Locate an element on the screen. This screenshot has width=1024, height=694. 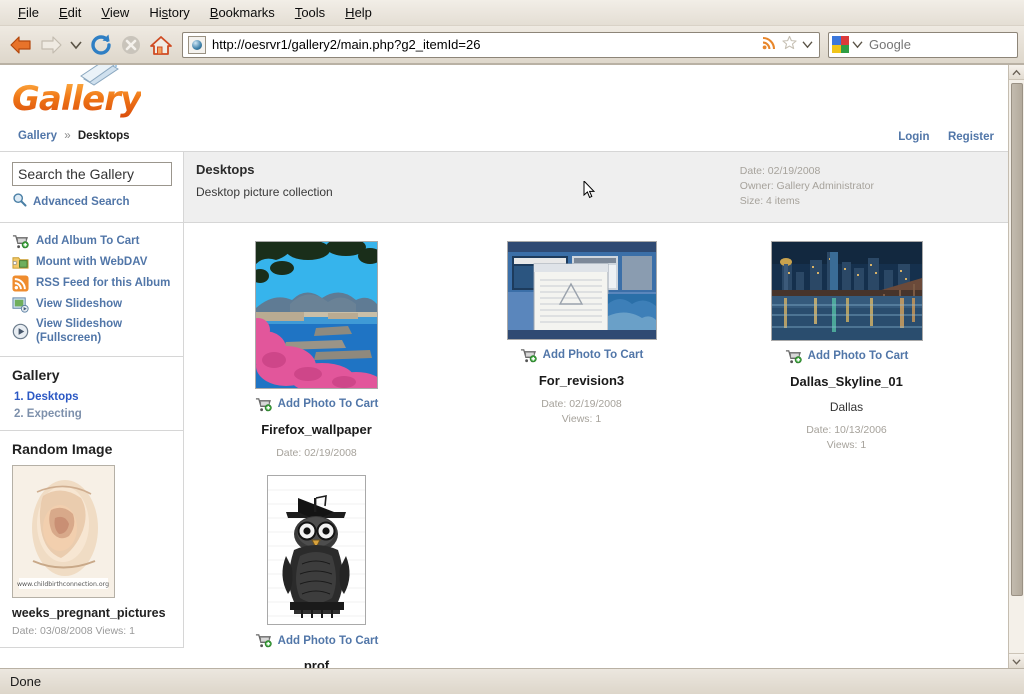
album-size: Size: 4 items is located at coordinates (769, 201).